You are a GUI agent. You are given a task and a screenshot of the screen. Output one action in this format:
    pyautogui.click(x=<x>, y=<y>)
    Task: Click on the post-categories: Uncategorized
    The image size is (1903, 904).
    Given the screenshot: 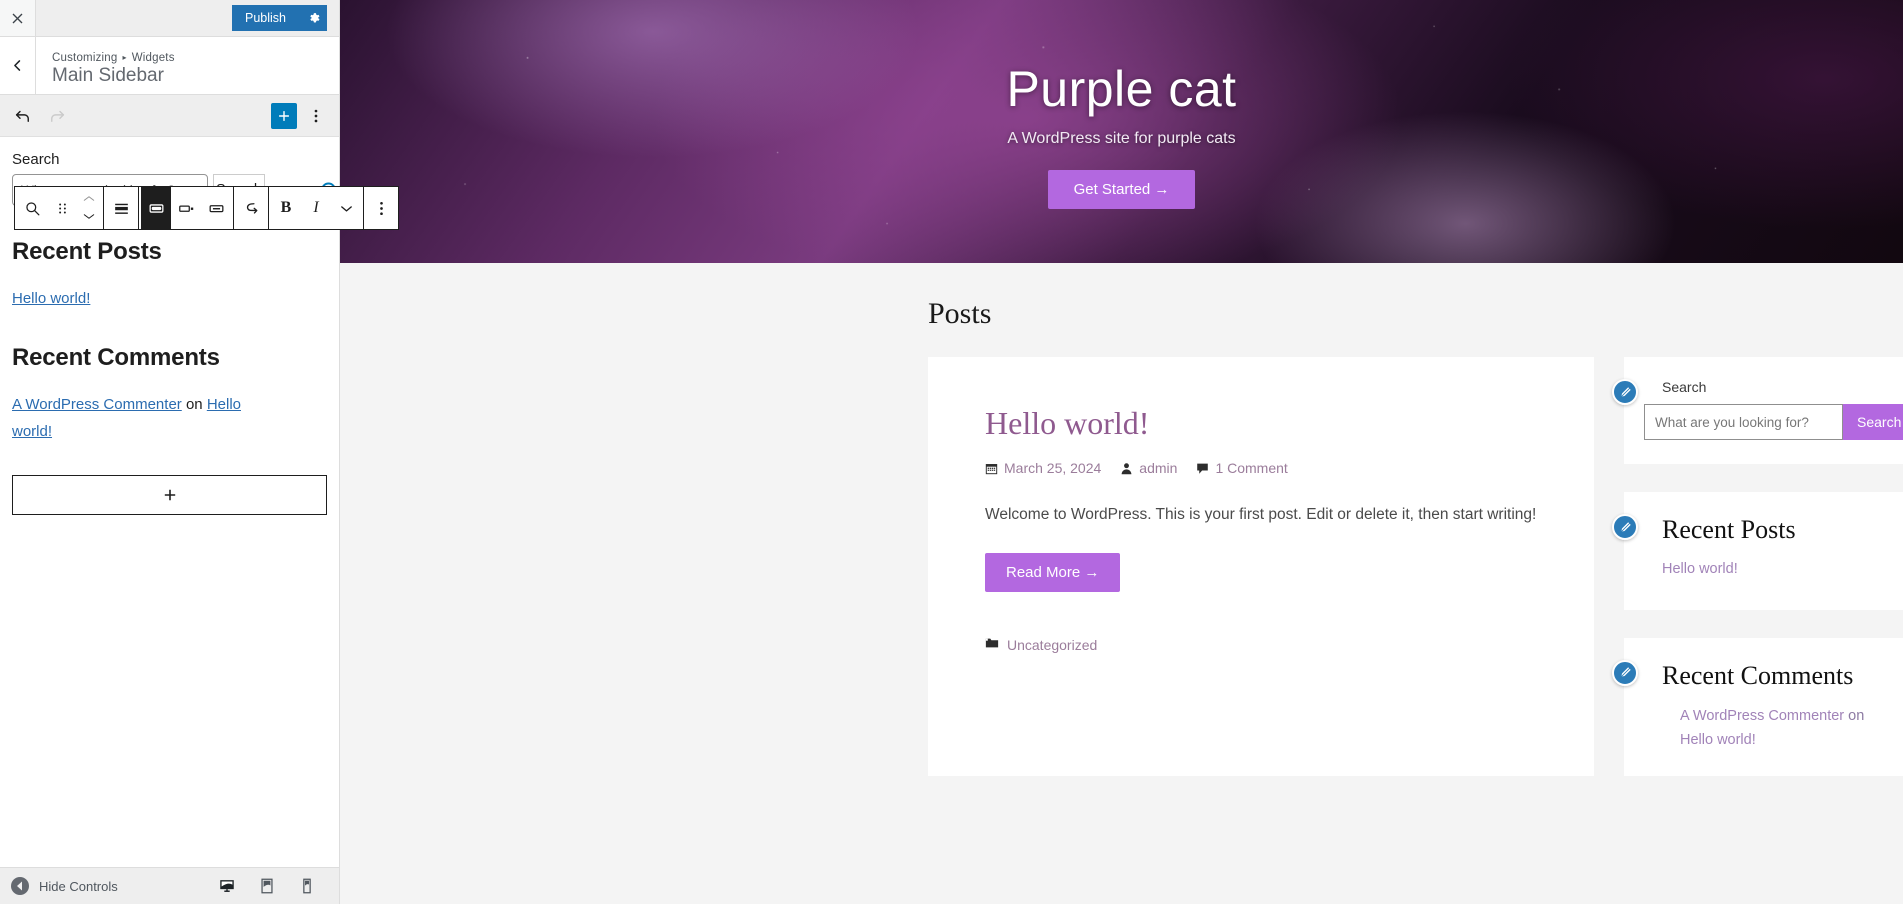 What is the action you would take?
    pyautogui.click(x=1261, y=644)
    